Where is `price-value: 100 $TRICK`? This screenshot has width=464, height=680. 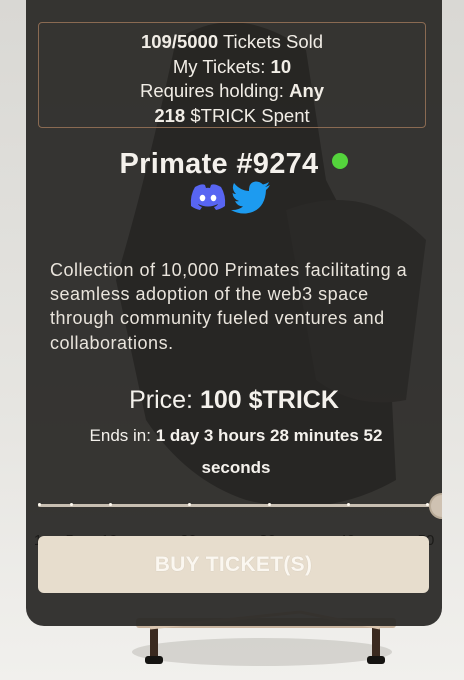 price-value: 100 $TRICK is located at coordinates (269, 400).